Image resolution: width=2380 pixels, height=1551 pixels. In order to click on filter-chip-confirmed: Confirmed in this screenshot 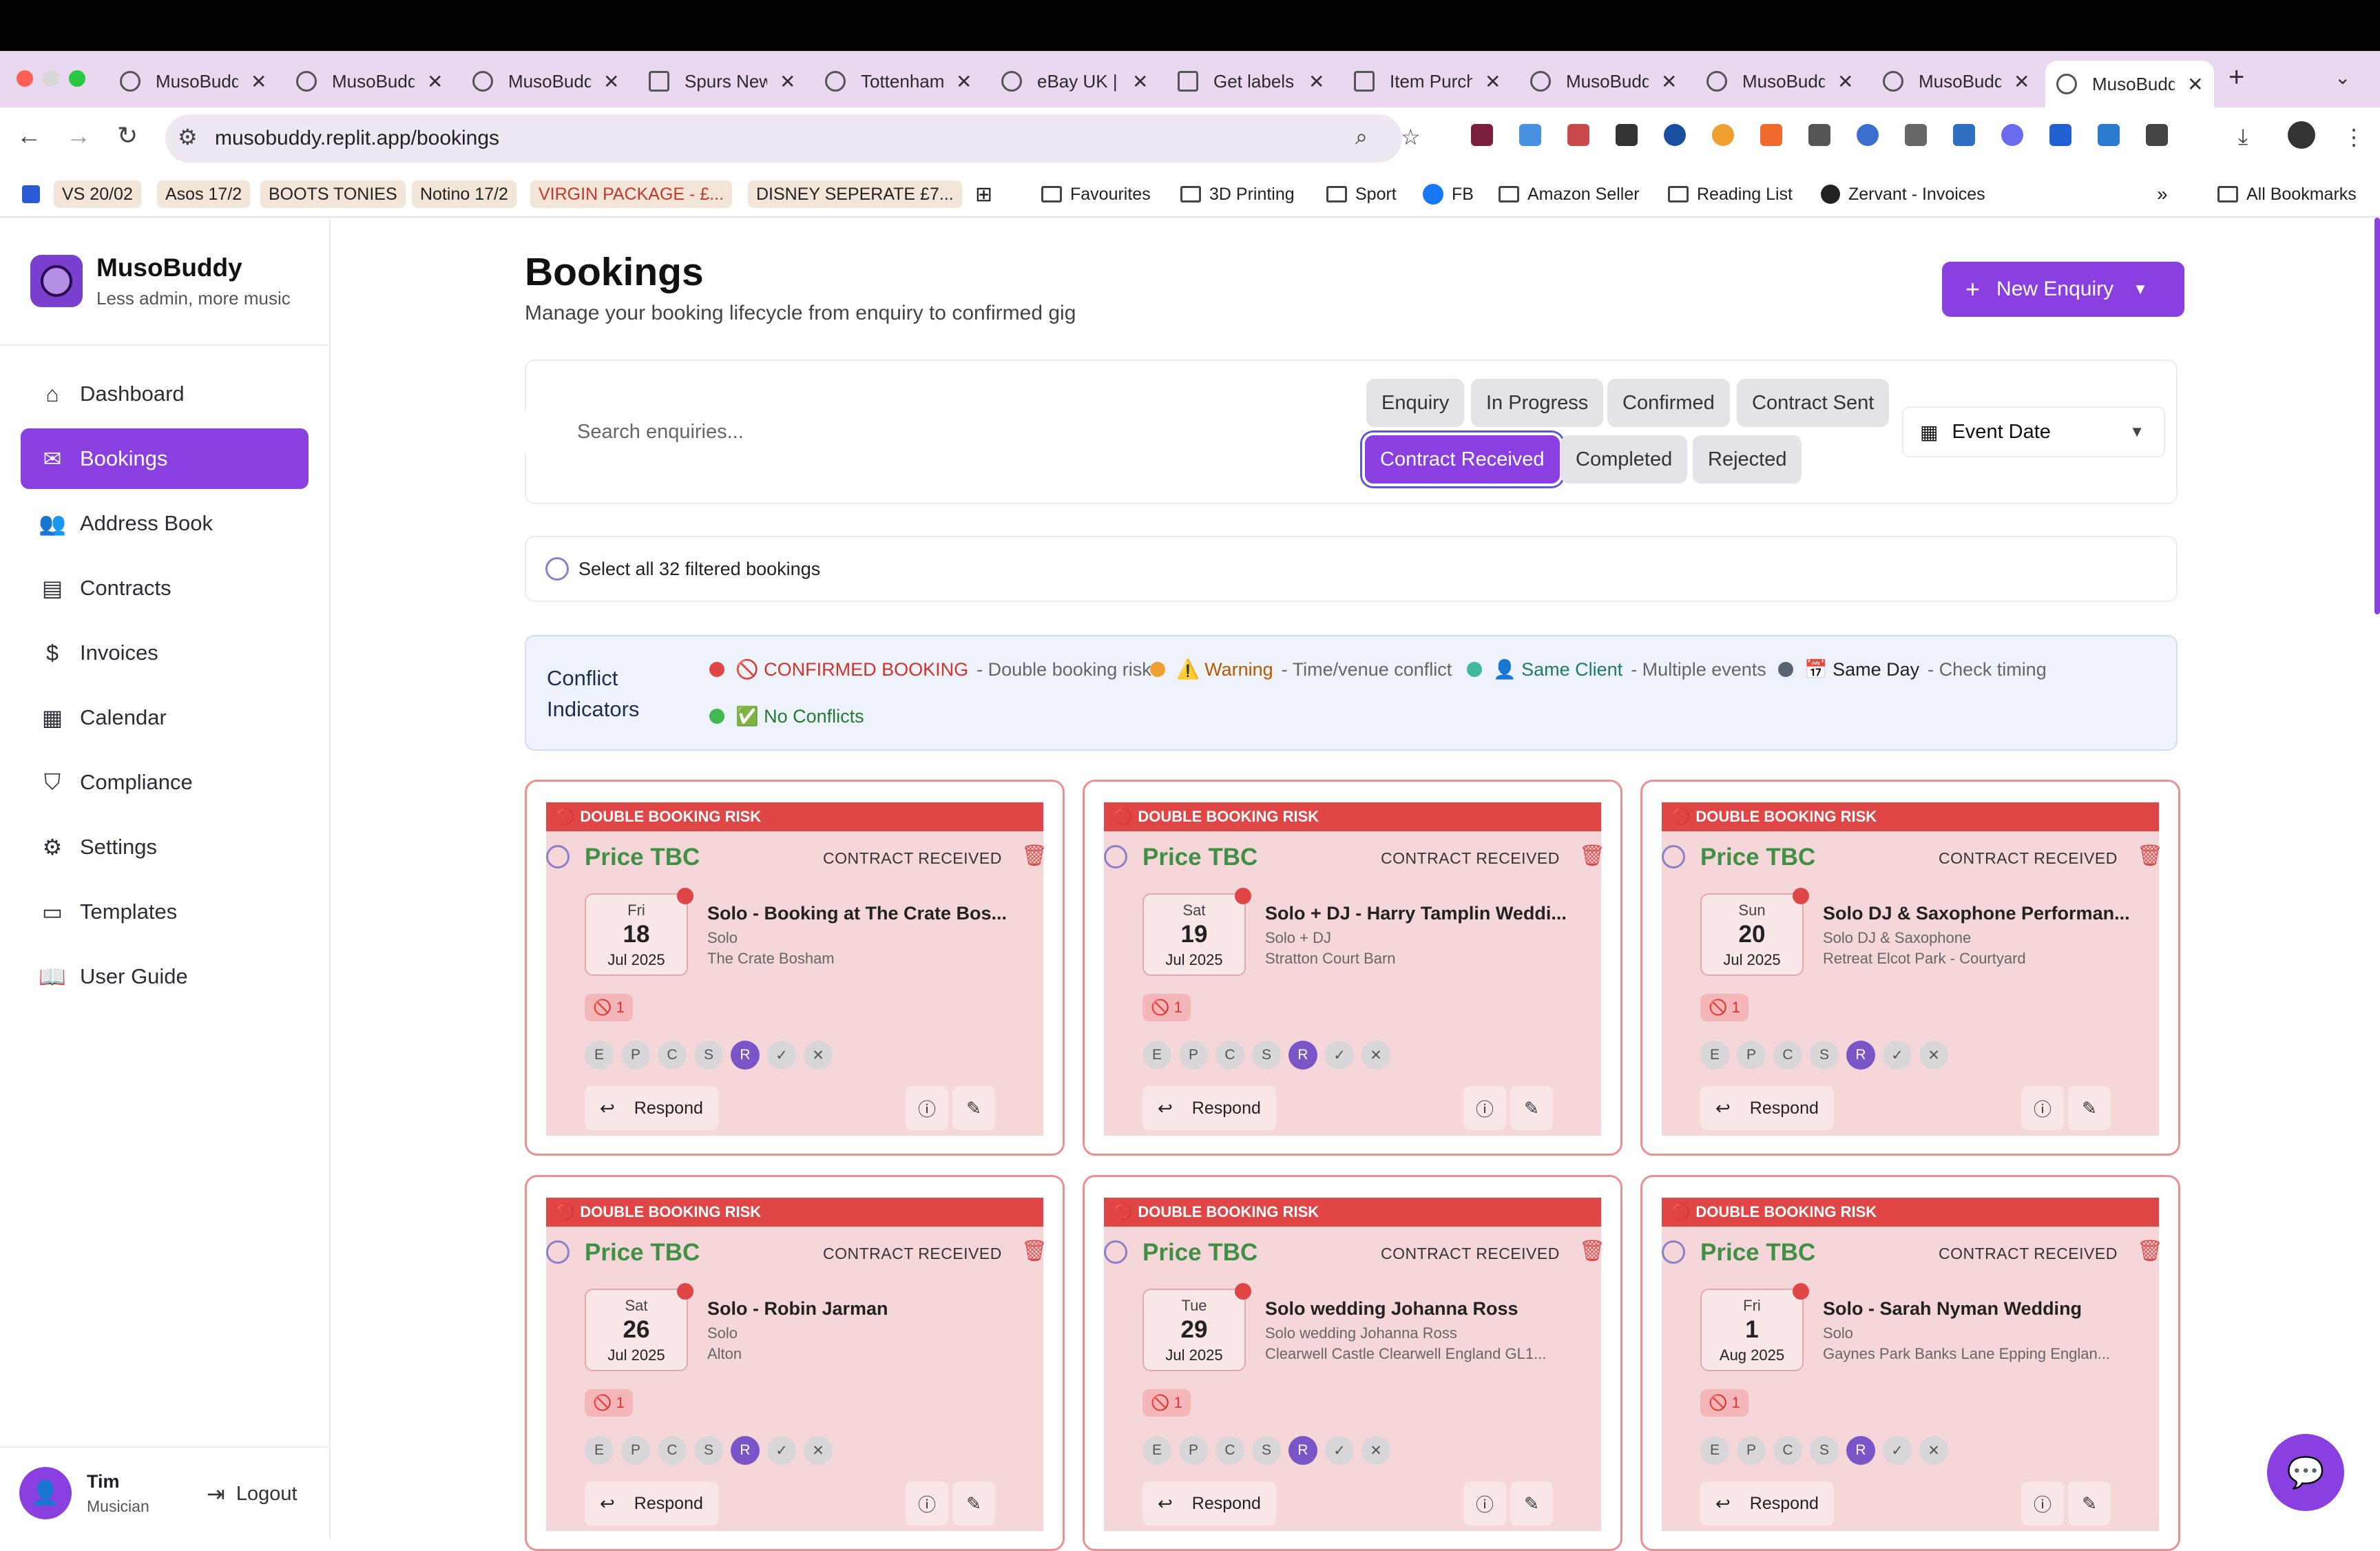, I will do `click(1669, 403)`.